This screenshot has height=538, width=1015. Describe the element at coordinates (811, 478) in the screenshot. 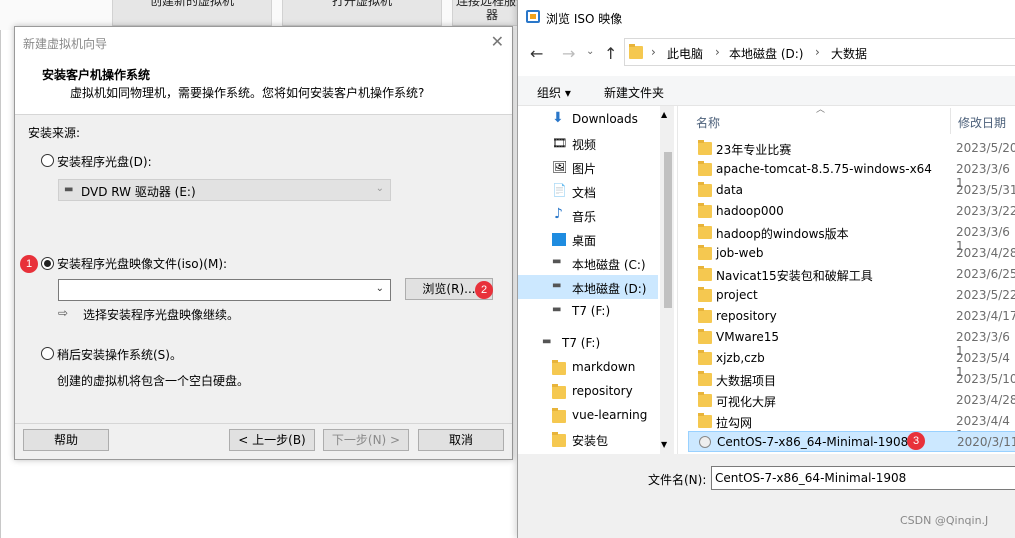

I see `filename-value: CentOS-7-x86_64-Minimal-1908` at that location.